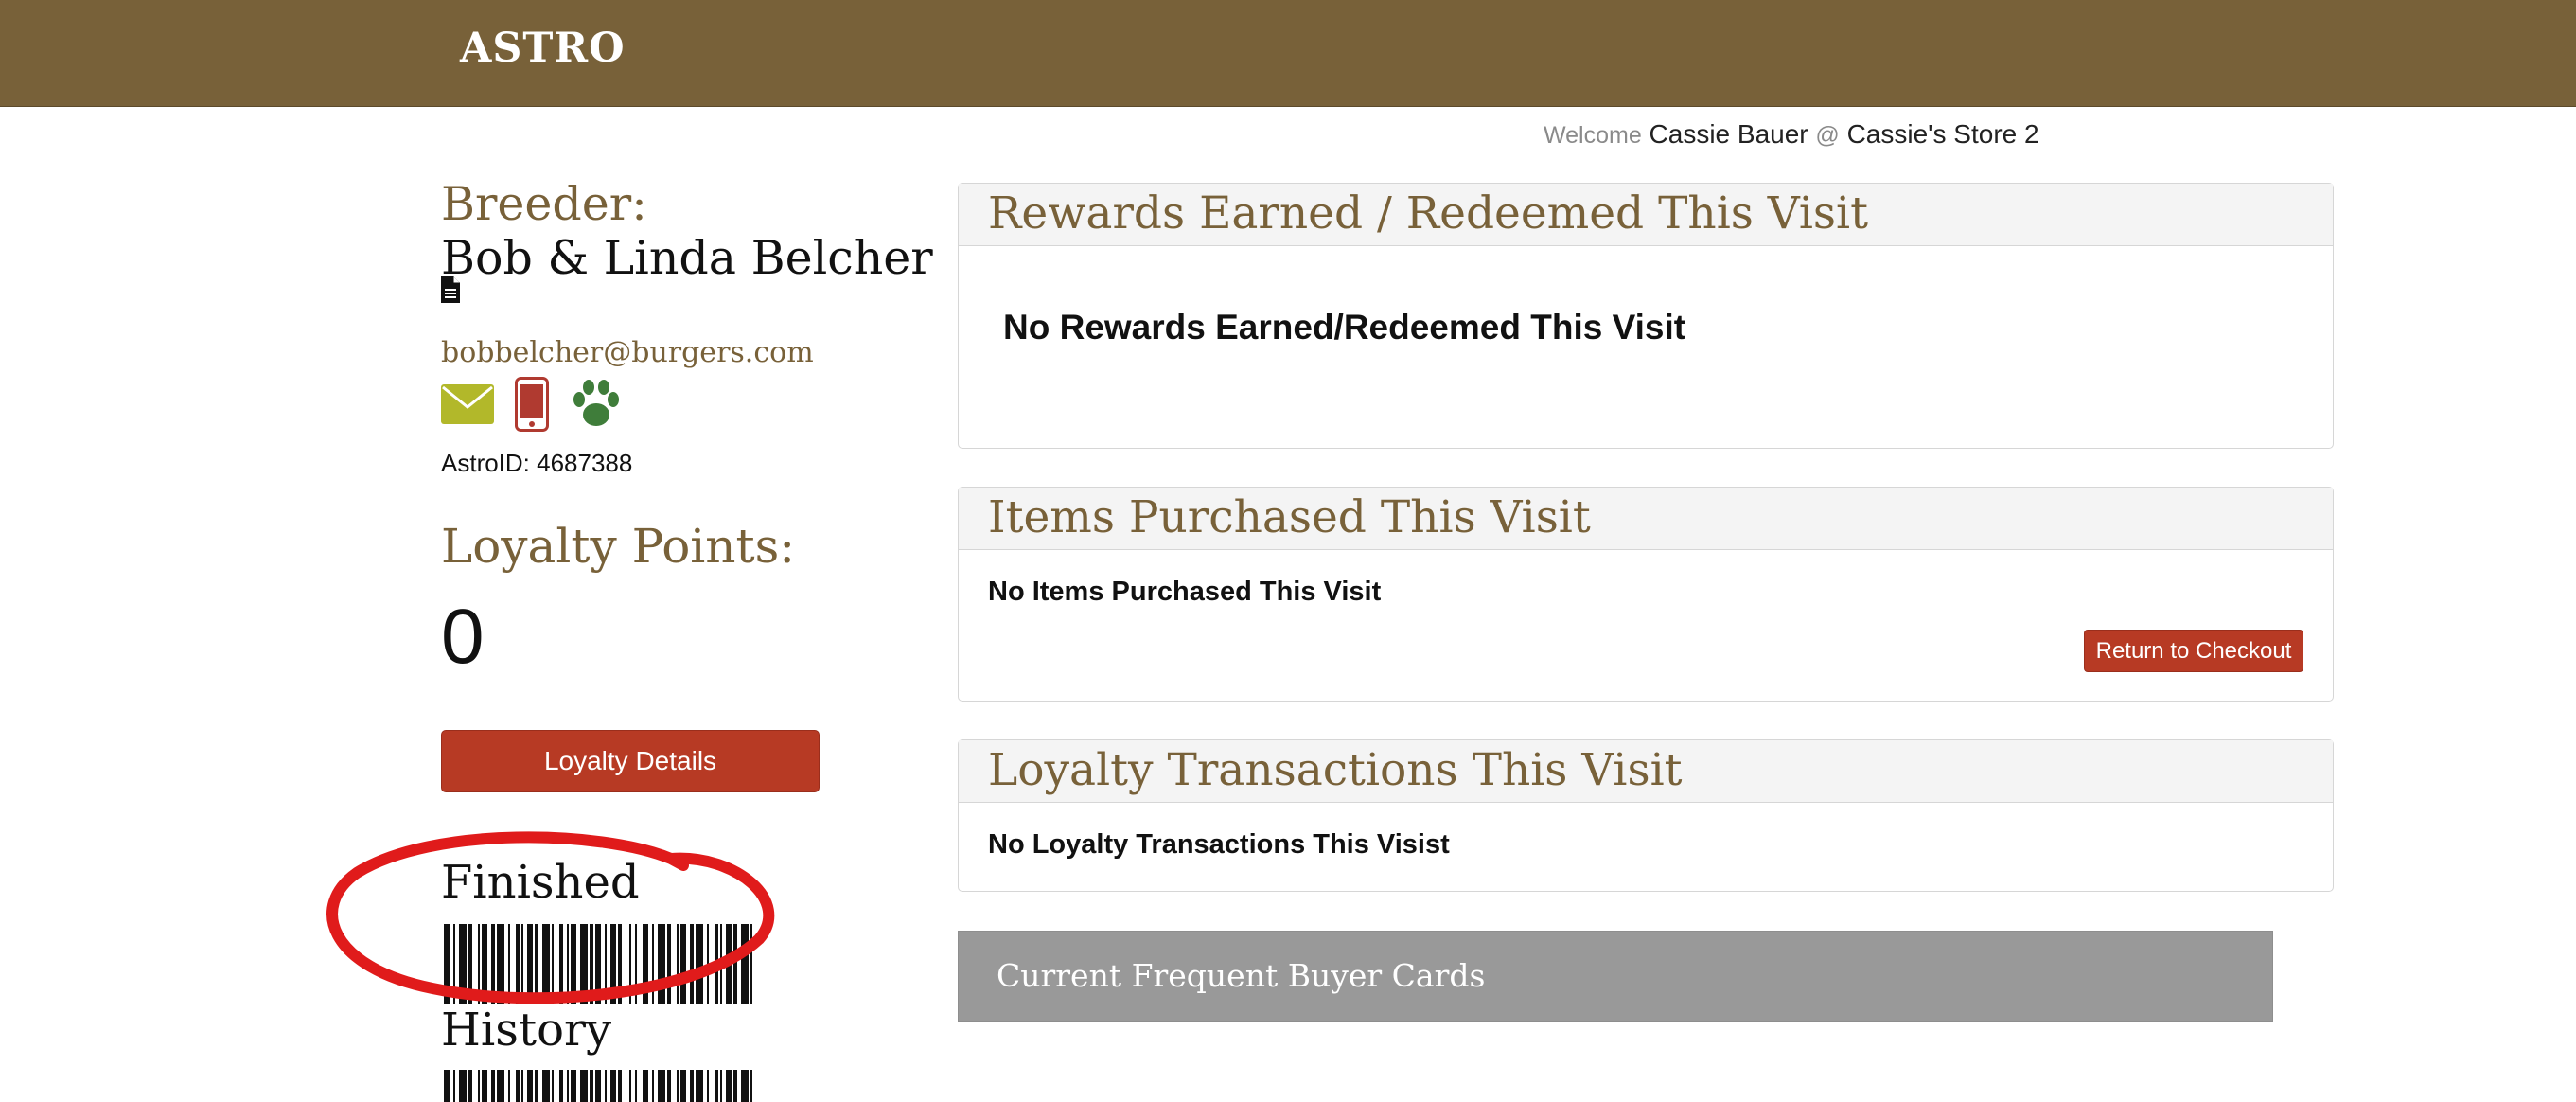 Image resolution: width=2576 pixels, height=1102 pixels. Describe the element at coordinates (544, 204) in the screenshot. I see `breeder-label: Breeder:` at that location.